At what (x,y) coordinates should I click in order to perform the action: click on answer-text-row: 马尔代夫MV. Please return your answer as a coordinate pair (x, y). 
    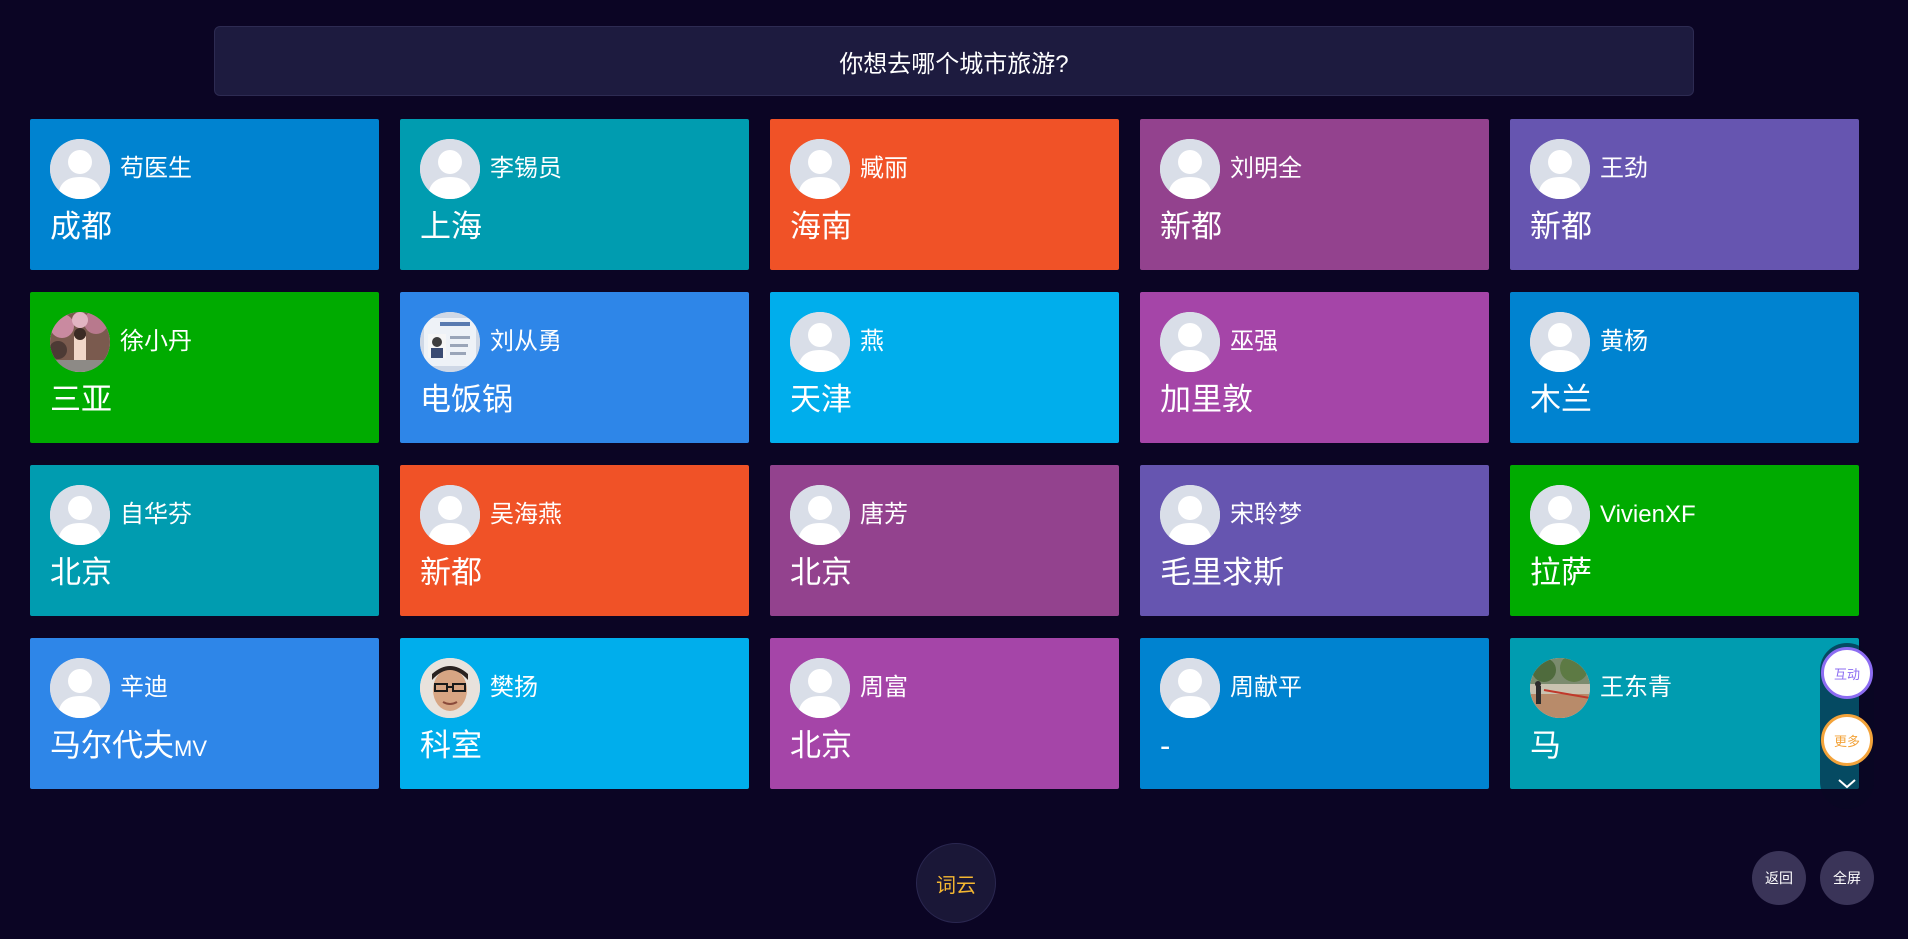
    Looking at the image, I should click on (204, 745).